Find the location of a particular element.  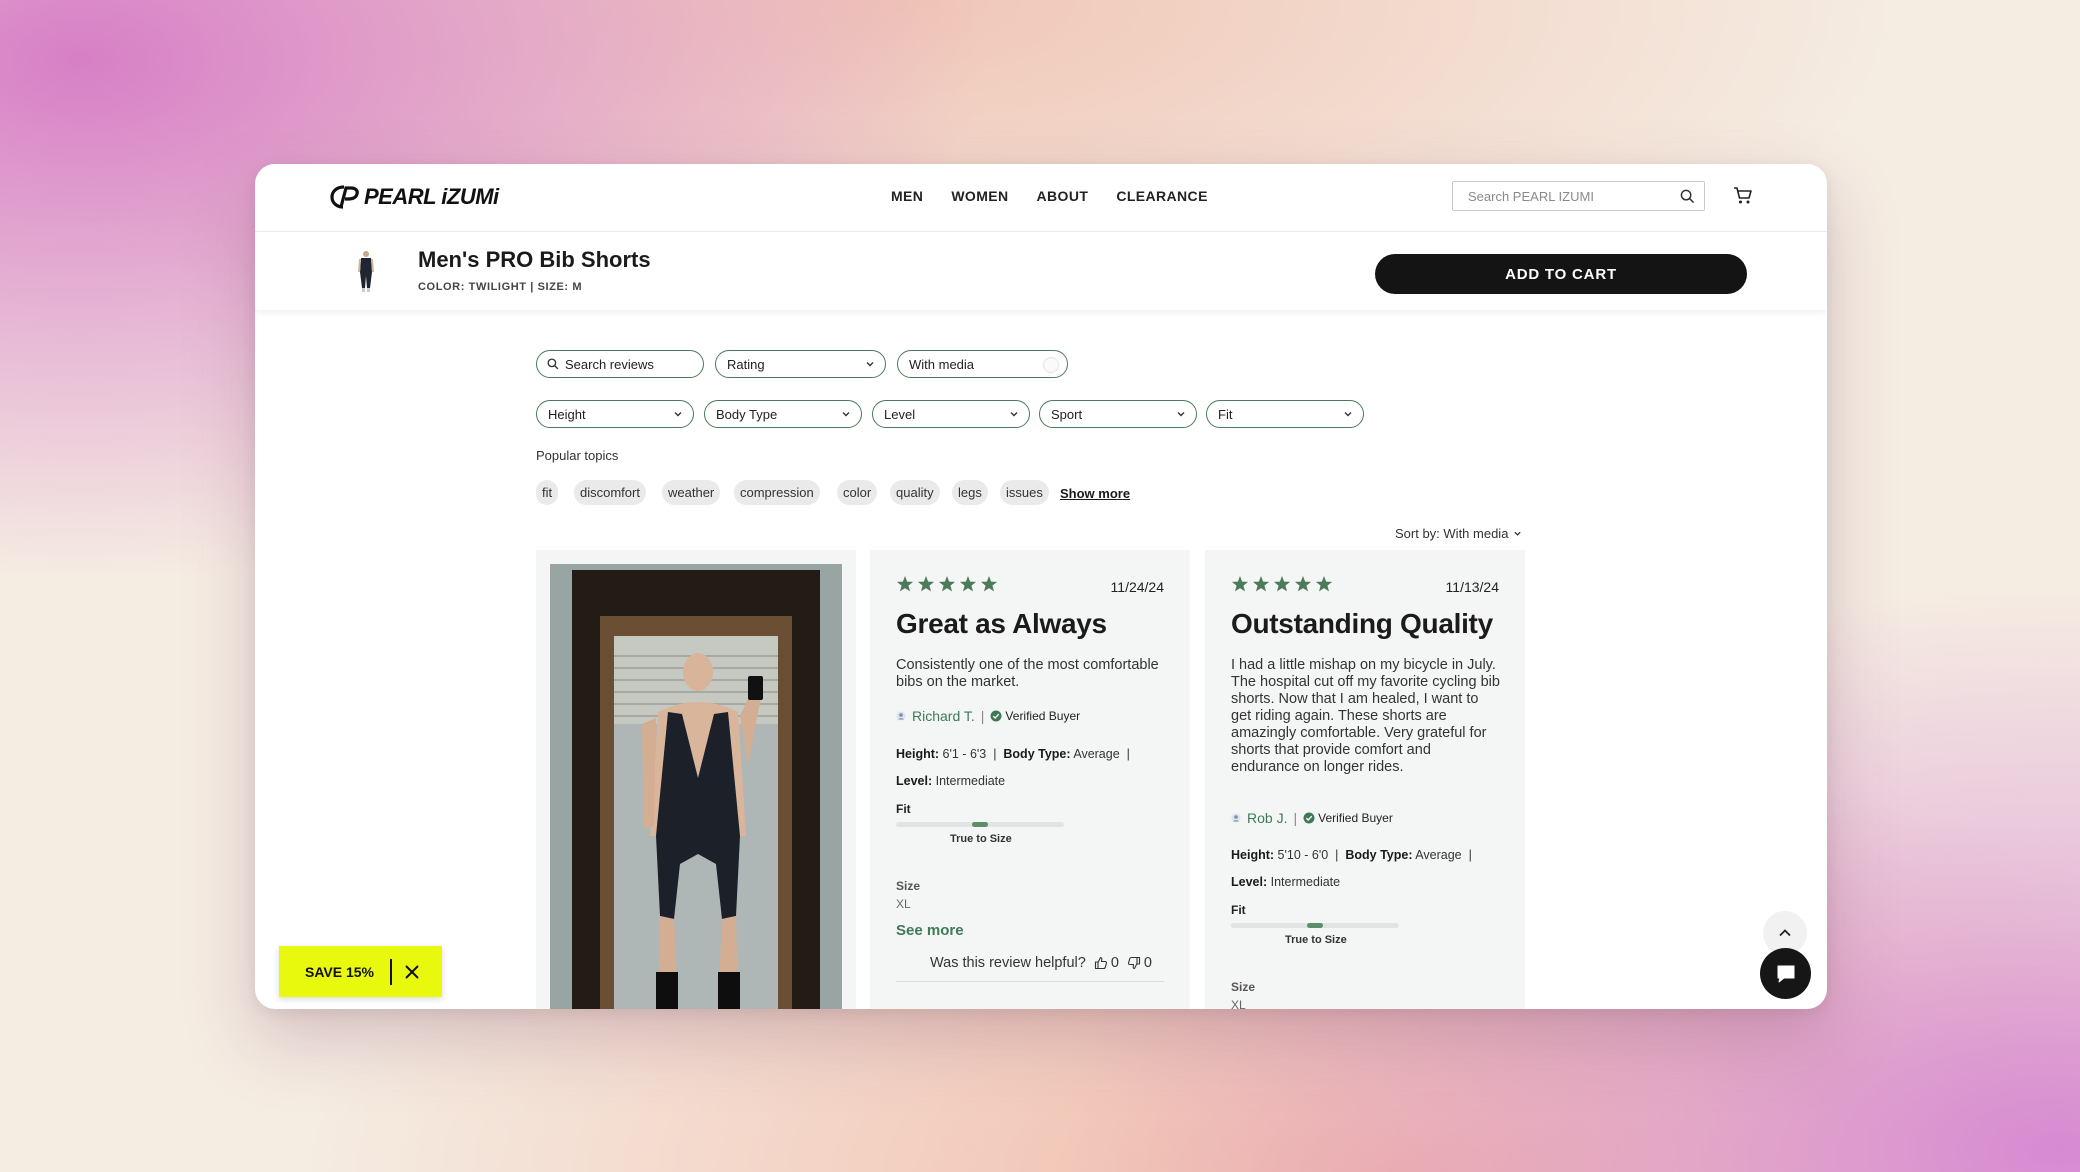

height-dropdown: Height is located at coordinates (615, 414).